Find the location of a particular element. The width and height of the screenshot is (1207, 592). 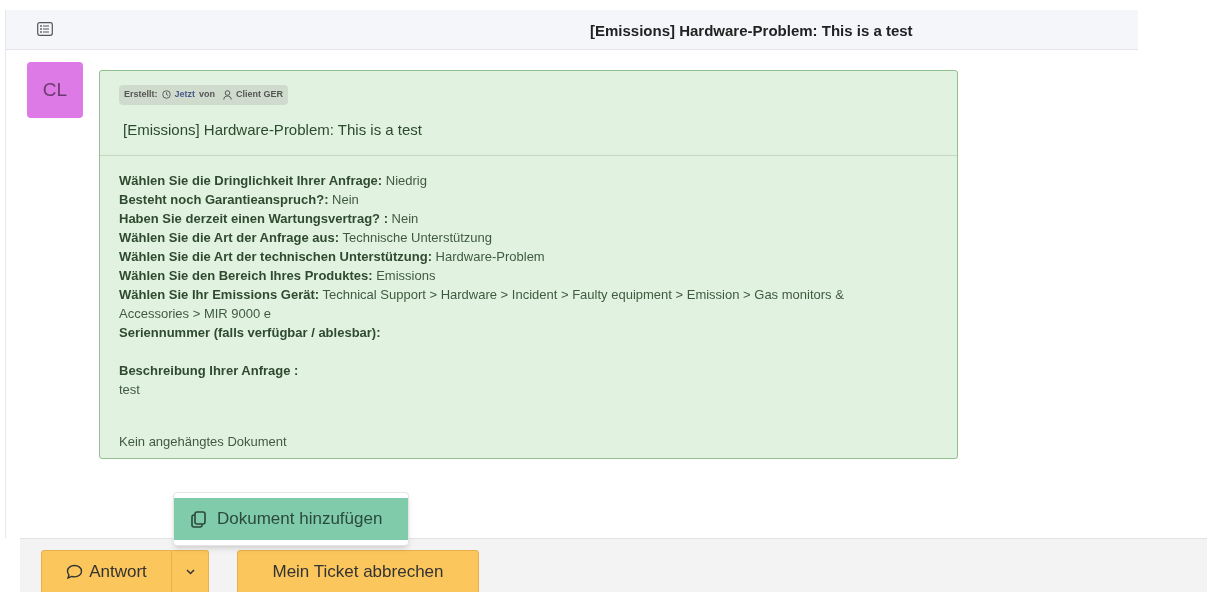

list-icon is located at coordinates (45, 29).